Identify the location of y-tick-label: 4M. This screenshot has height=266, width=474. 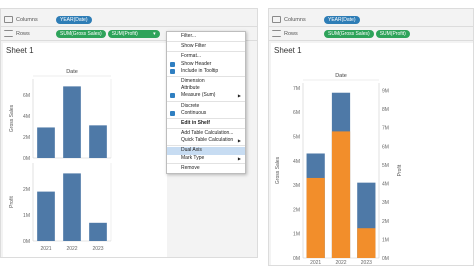
(26, 117).